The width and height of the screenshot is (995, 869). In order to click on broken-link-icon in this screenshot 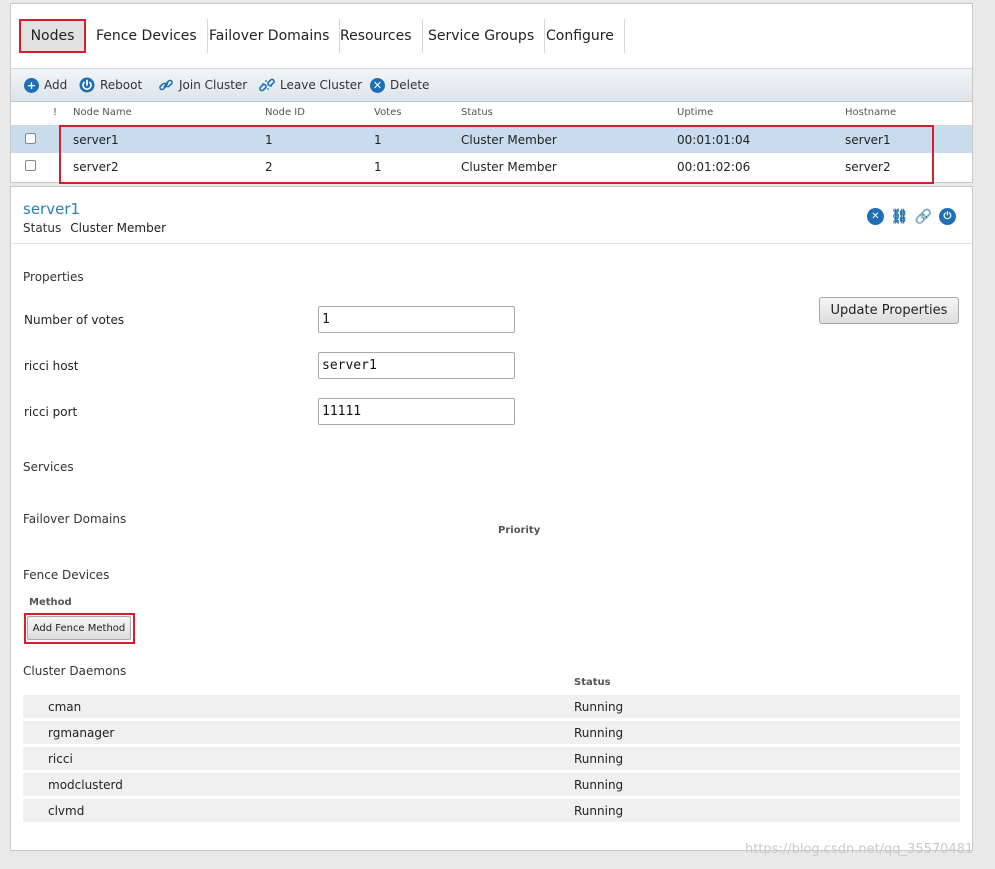, I will do `click(267, 85)`.